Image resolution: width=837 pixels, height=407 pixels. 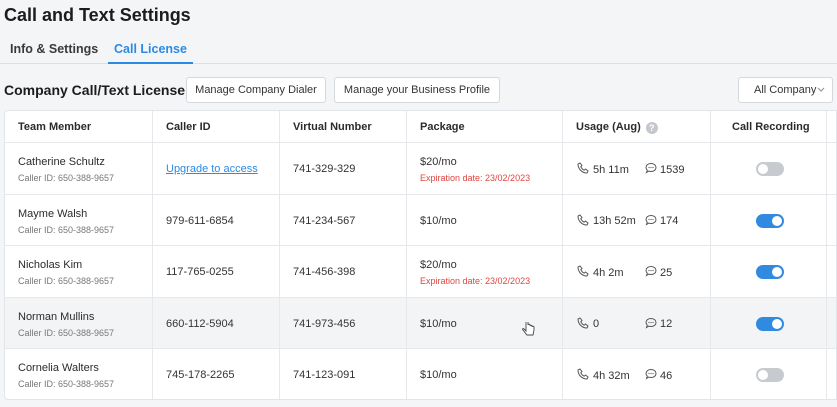 What do you see at coordinates (56, 316) in the screenshot?
I see `member-name: Norman Mullins` at bounding box center [56, 316].